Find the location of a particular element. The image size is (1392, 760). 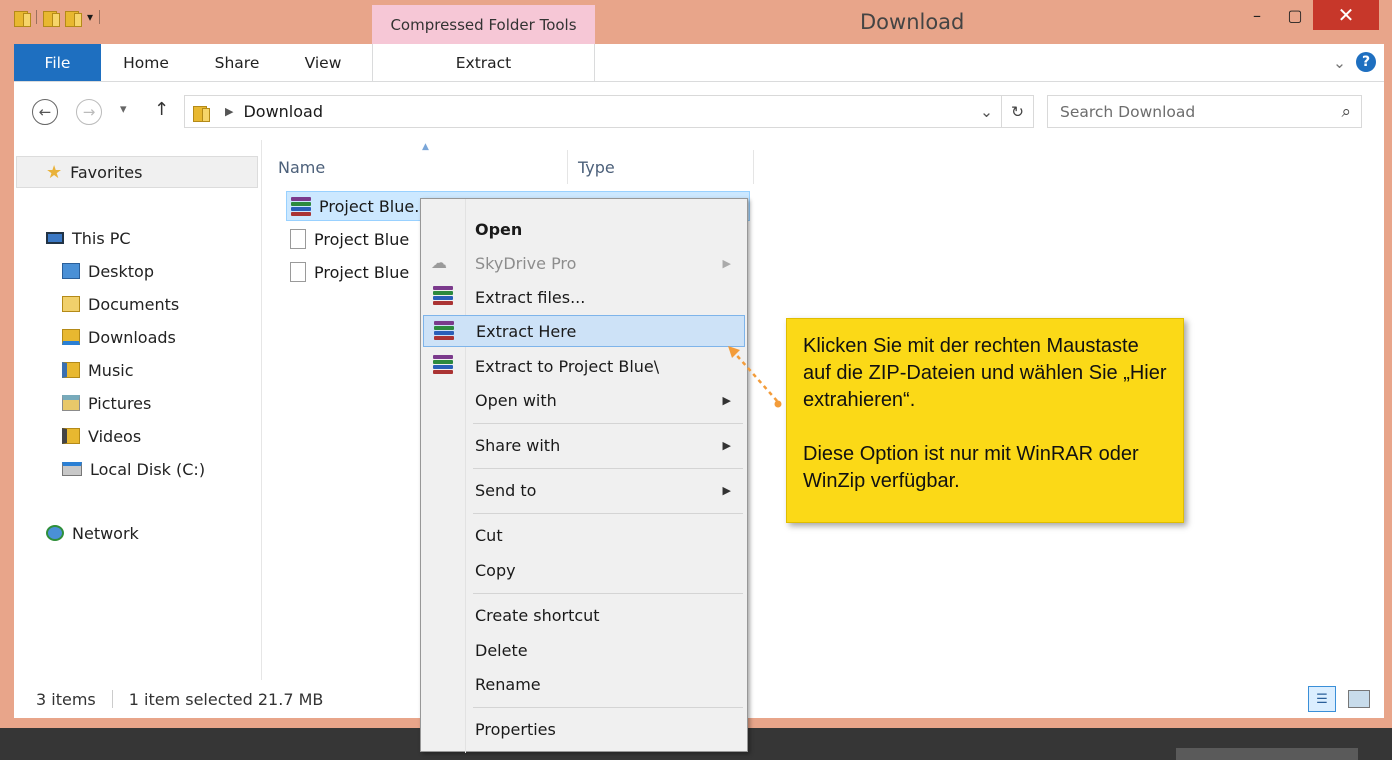

nav-this-pc: This PC is located at coordinates (88, 238).